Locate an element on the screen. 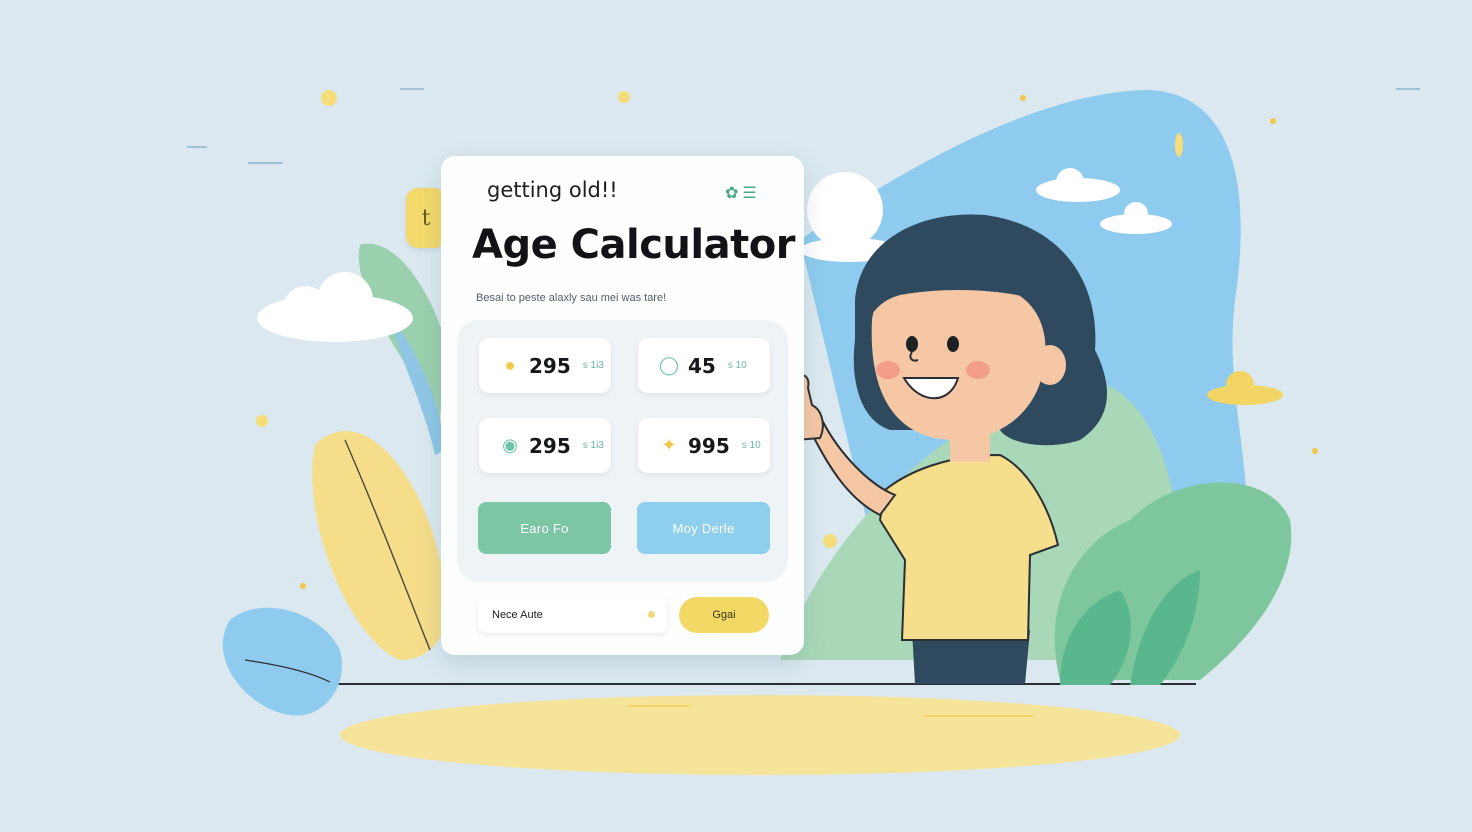 The height and width of the screenshot is (832, 1472). submit-button: Ggai is located at coordinates (724, 615).